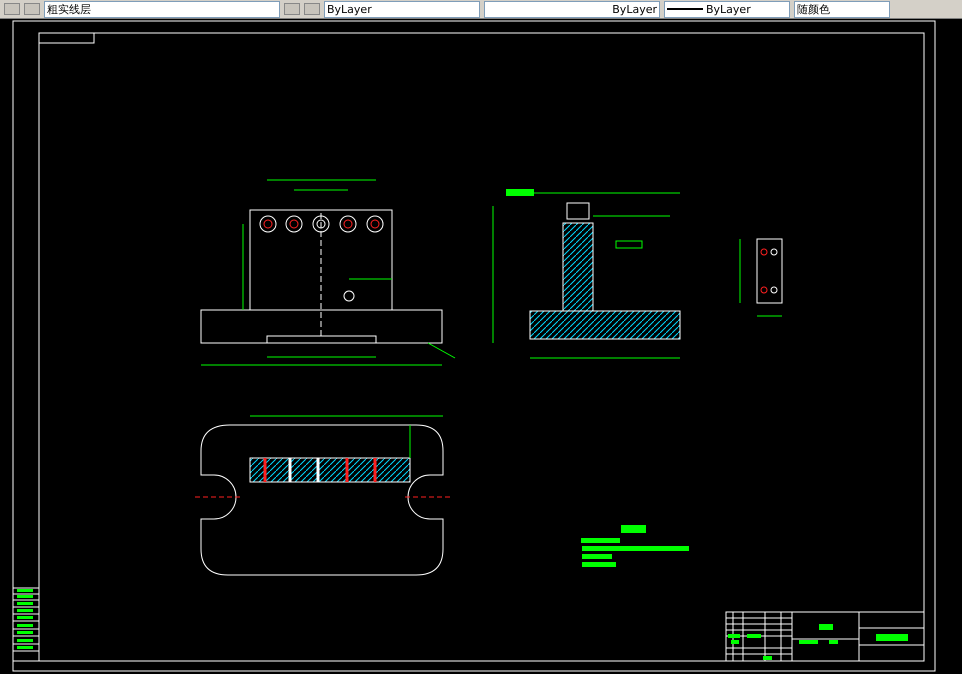 The width and height of the screenshot is (962, 674). Describe the element at coordinates (842, 9) in the screenshot. I see `plot-style-dropdown: 随颜色` at that location.